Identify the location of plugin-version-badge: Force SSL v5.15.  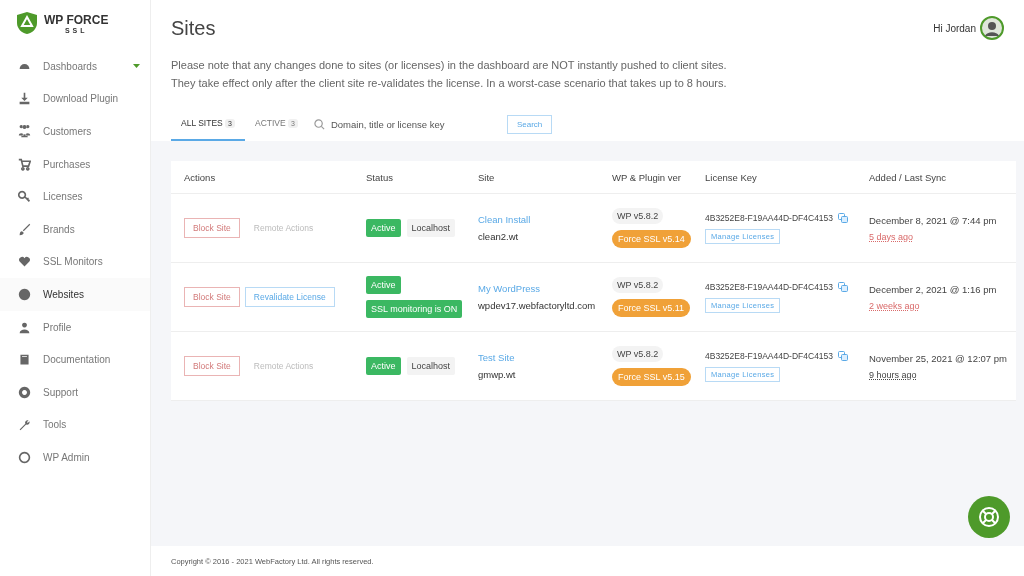
(651, 377).